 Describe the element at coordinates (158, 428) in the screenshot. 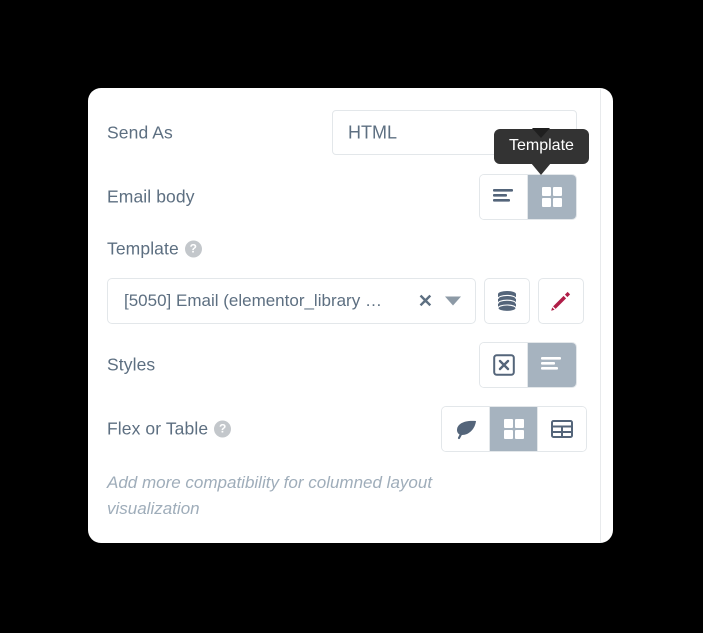

I see `flex-or-table-label-text: Flex or Table` at that location.